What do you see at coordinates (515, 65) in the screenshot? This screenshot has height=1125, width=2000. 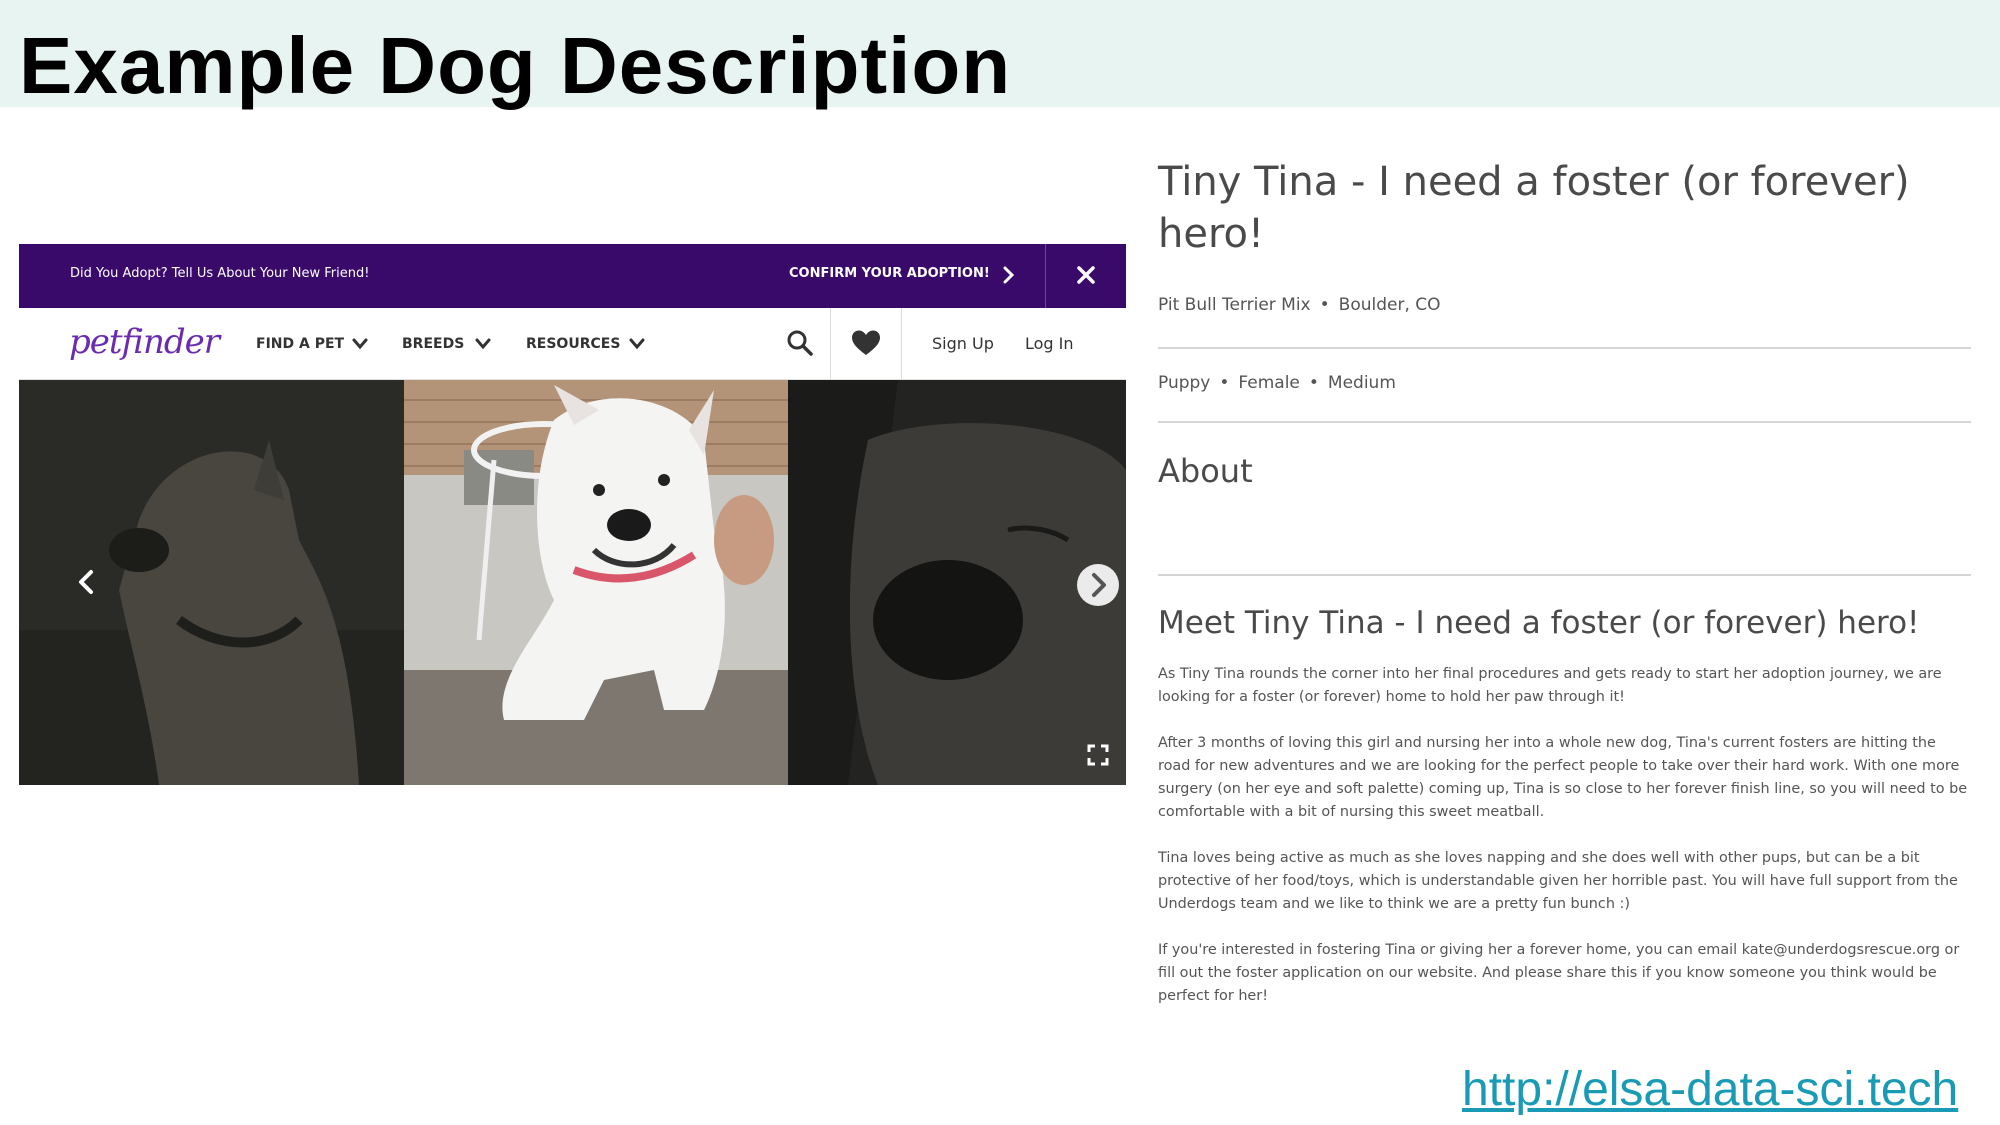 I see `slide-title: Example Dog Description` at bounding box center [515, 65].